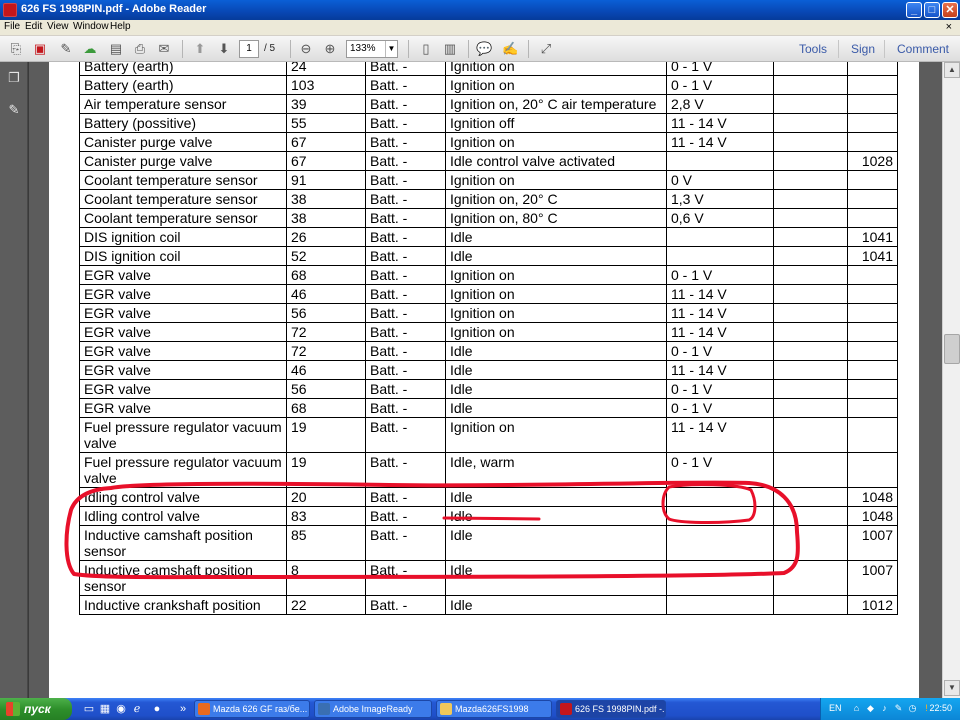 The image size is (960, 720). Describe the element at coordinates (912, 708) in the screenshot. I see `update-icon: ◷` at that location.